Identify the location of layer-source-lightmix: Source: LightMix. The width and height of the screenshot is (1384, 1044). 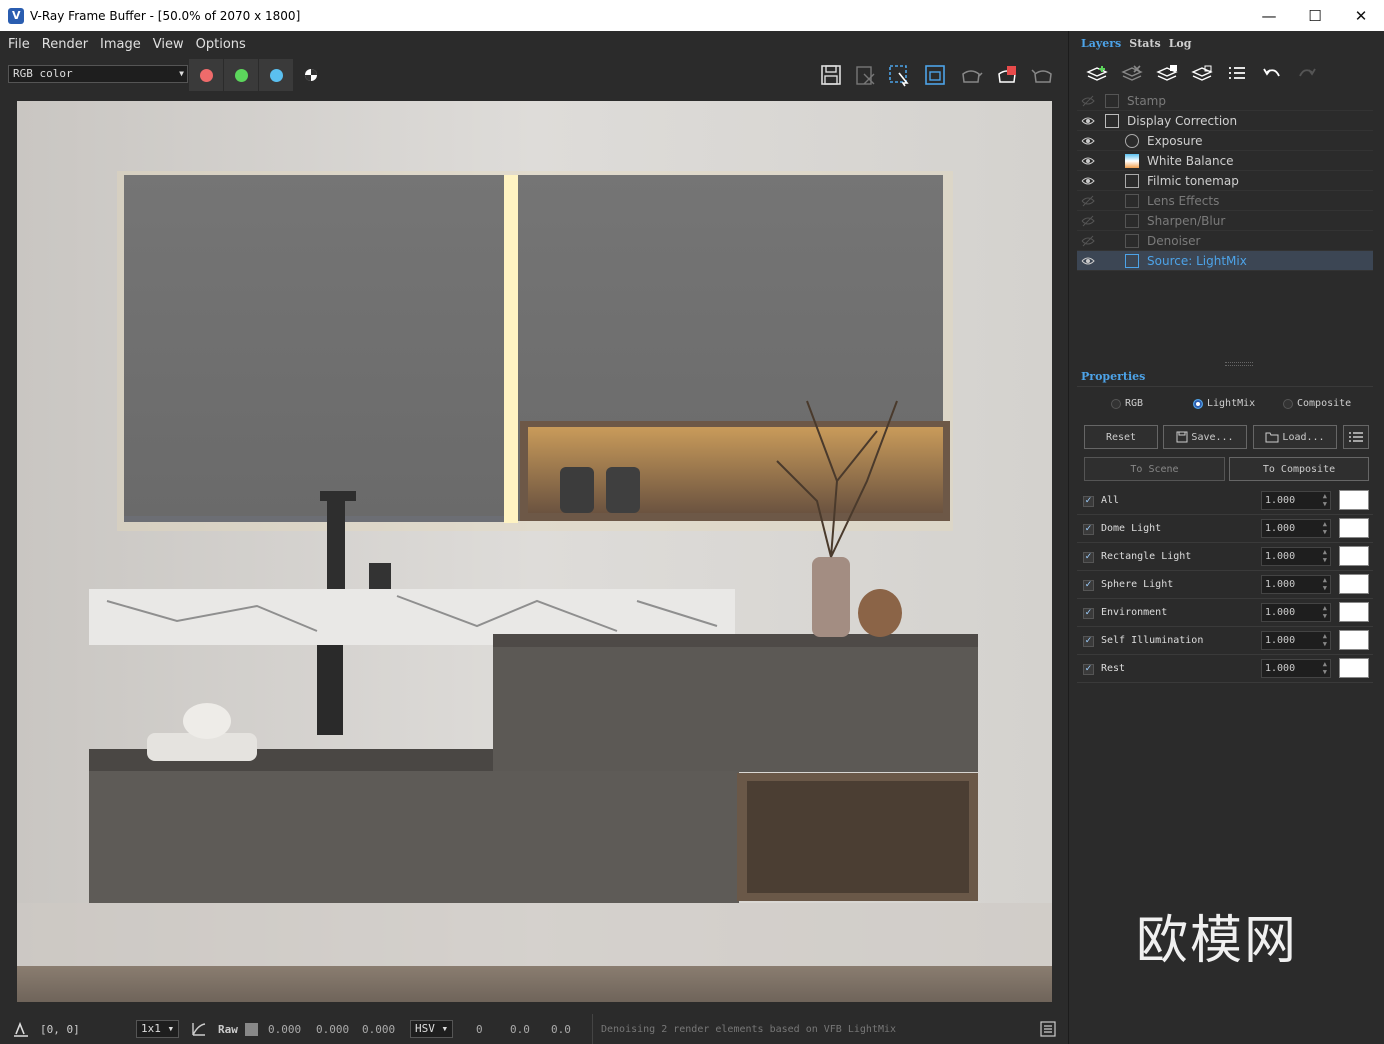
(1225, 261).